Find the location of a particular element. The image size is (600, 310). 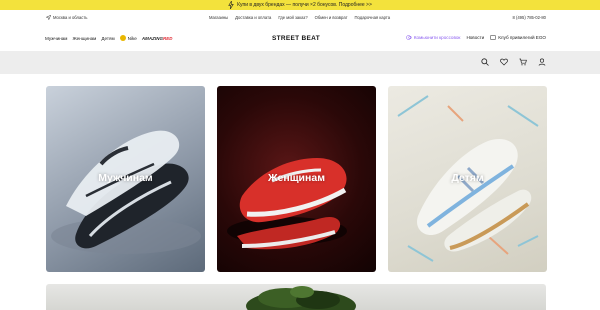

nav-nike: Nike is located at coordinates (128, 38).